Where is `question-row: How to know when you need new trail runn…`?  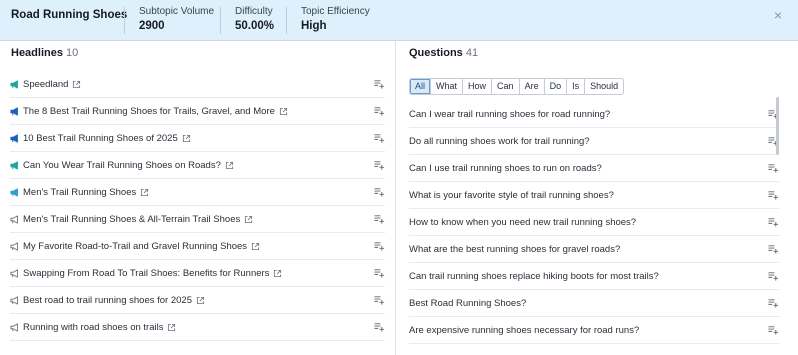
question-row: How to know when you need new trail runn… is located at coordinates (594, 222).